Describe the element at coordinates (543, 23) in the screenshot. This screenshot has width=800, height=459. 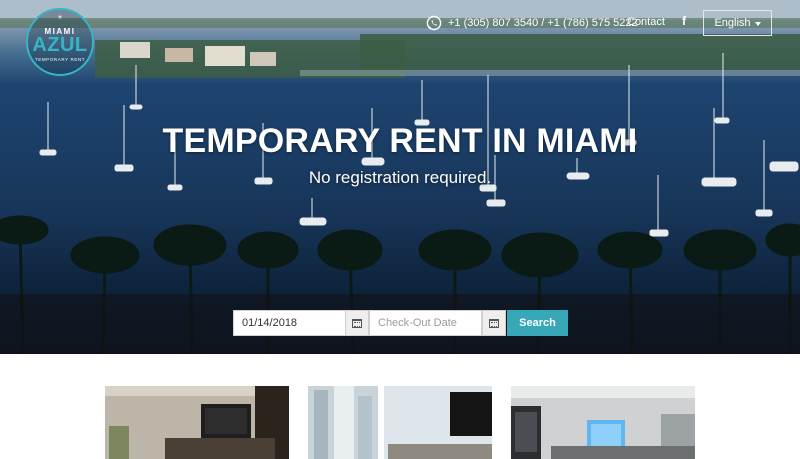
I see `phone-number: +1 (305) 807 3540 / +1 (786) 575 5222` at that location.